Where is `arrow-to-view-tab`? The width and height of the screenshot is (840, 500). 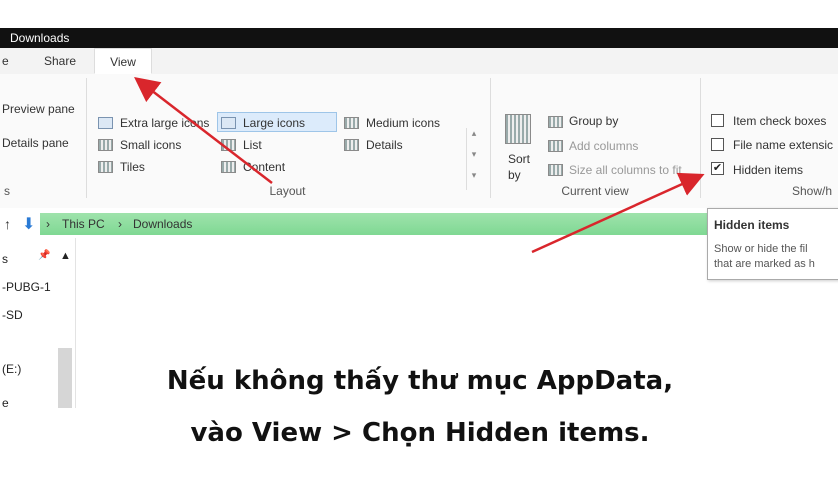 arrow-to-view-tab is located at coordinates (203, 130).